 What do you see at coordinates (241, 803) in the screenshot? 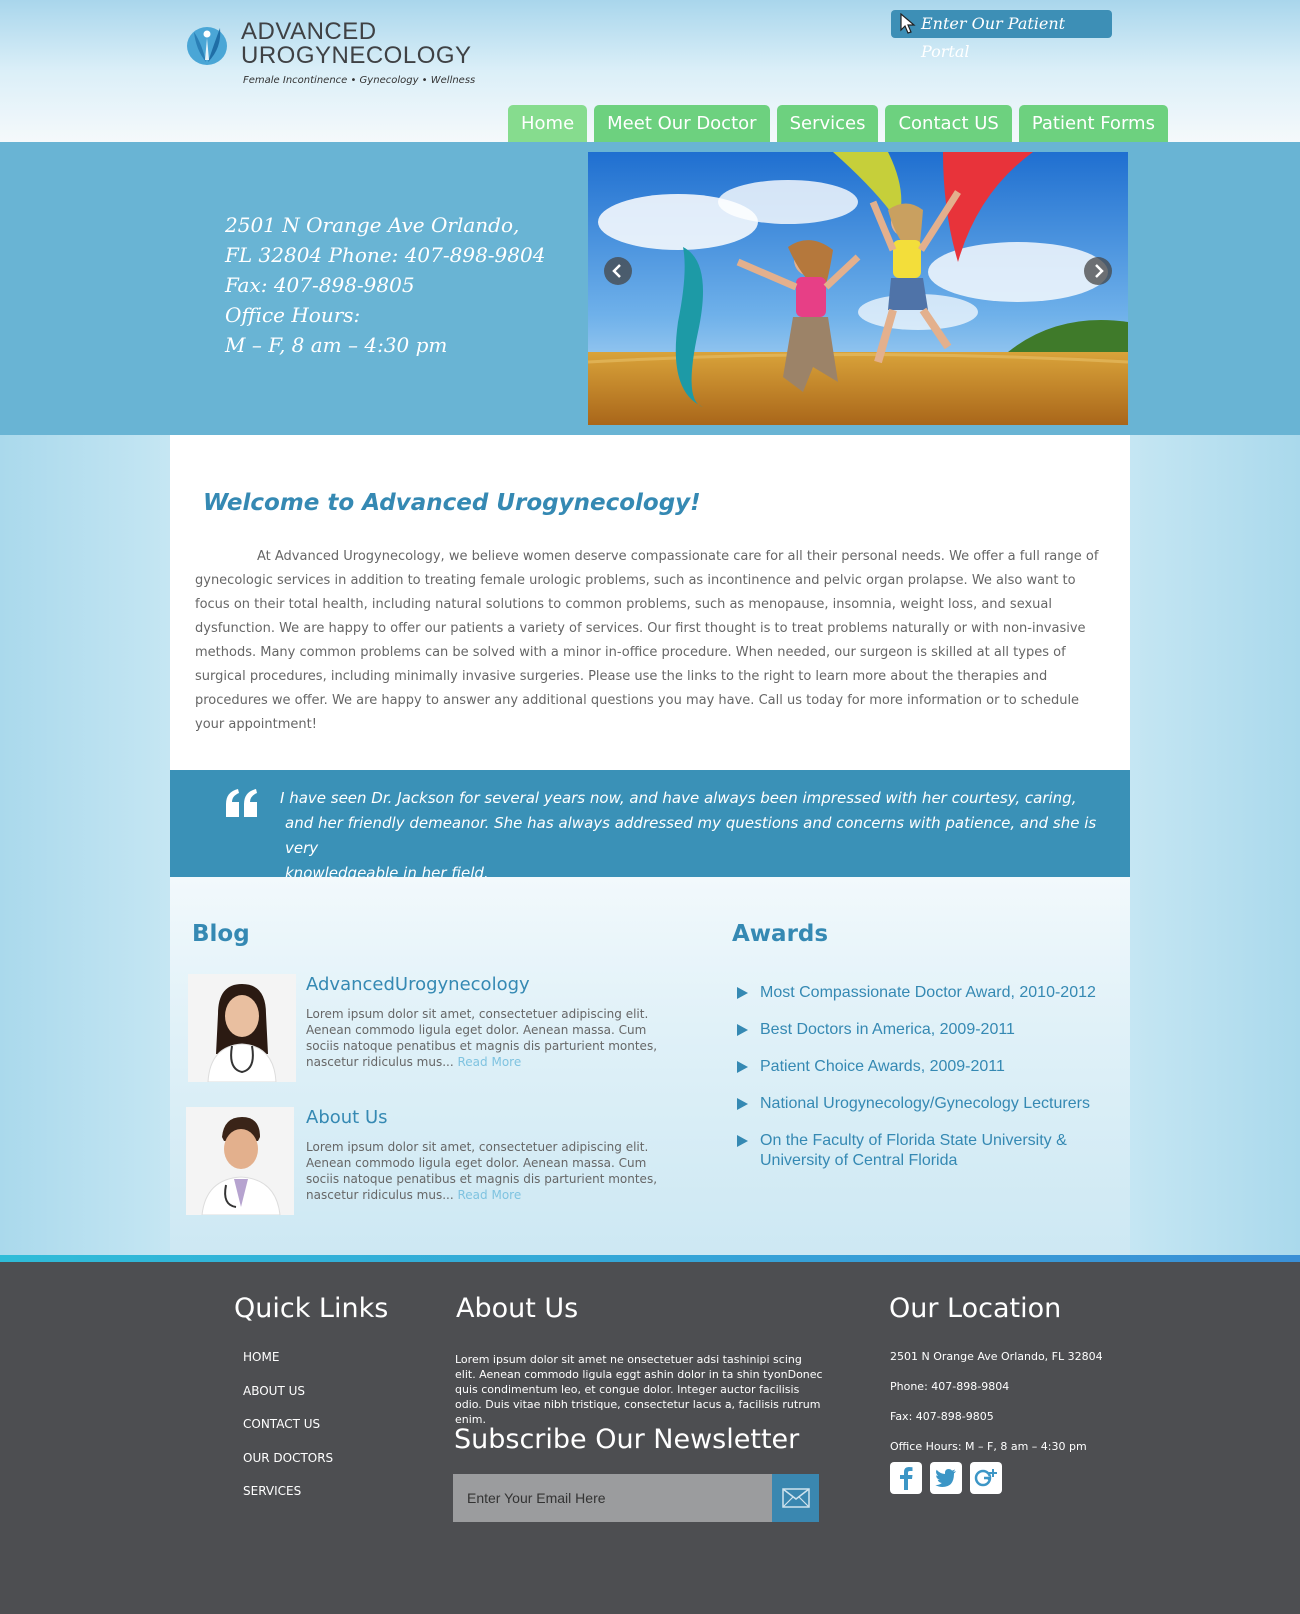
I see `quote-icon` at bounding box center [241, 803].